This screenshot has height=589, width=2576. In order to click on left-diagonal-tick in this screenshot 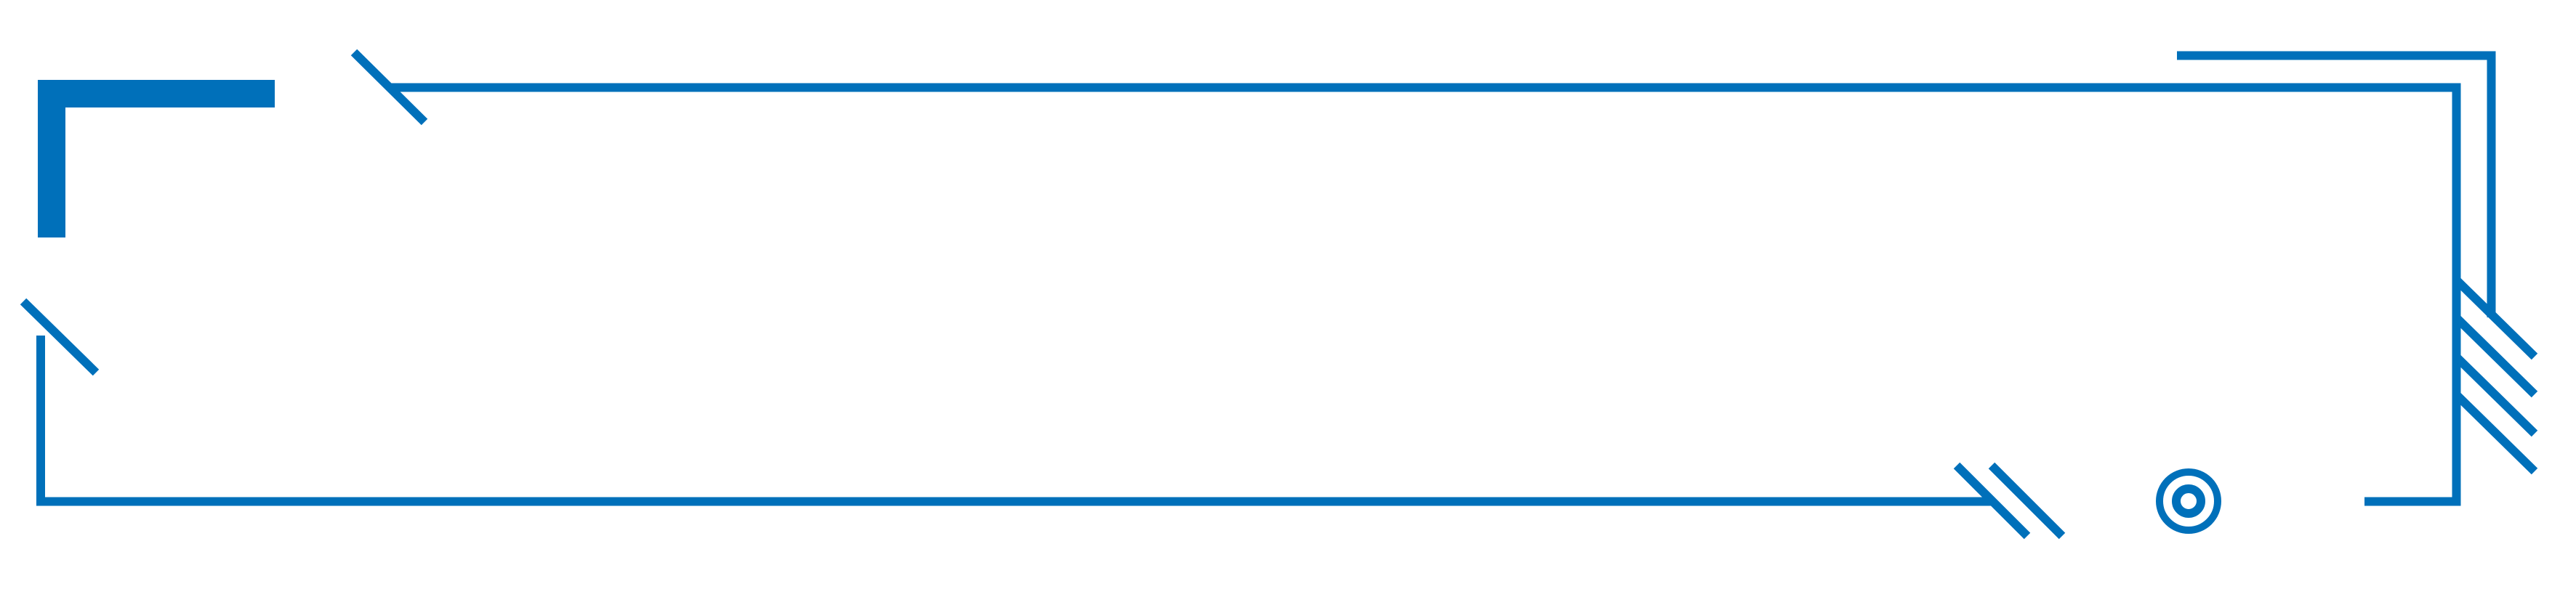, I will do `click(60, 337)`.